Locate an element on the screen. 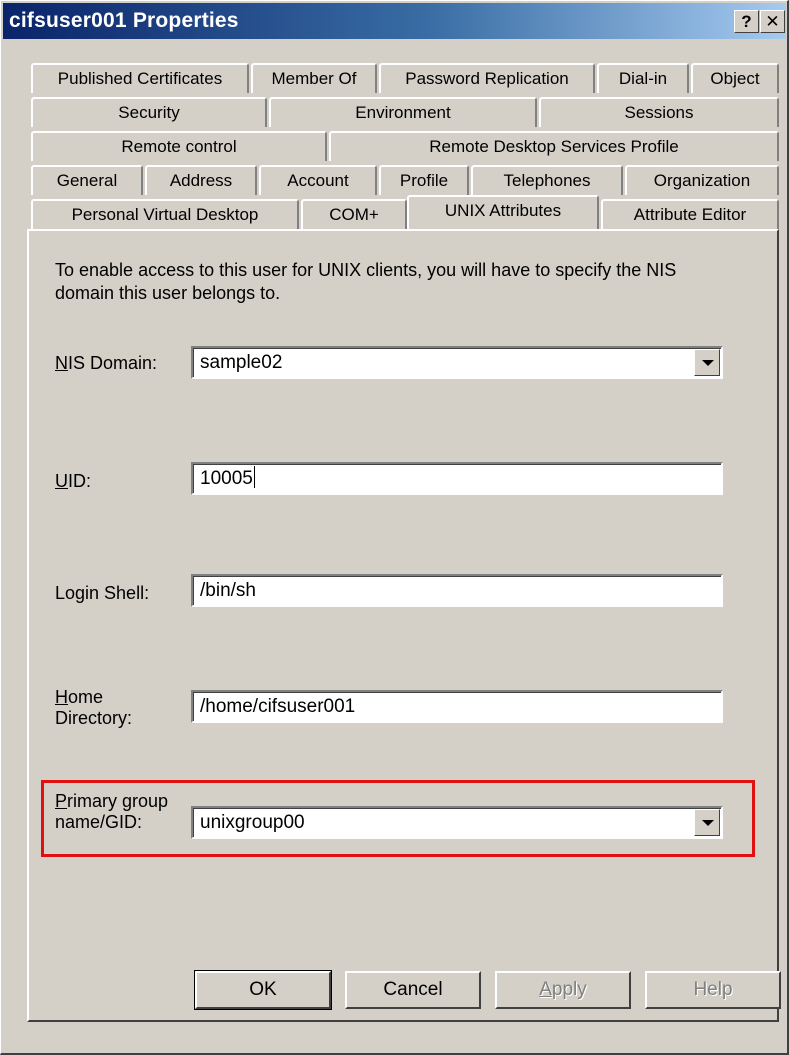 Image resolution: width=789 pixels, height=1055 pixels. tab-object: Object is located at coordinates (735, 78).